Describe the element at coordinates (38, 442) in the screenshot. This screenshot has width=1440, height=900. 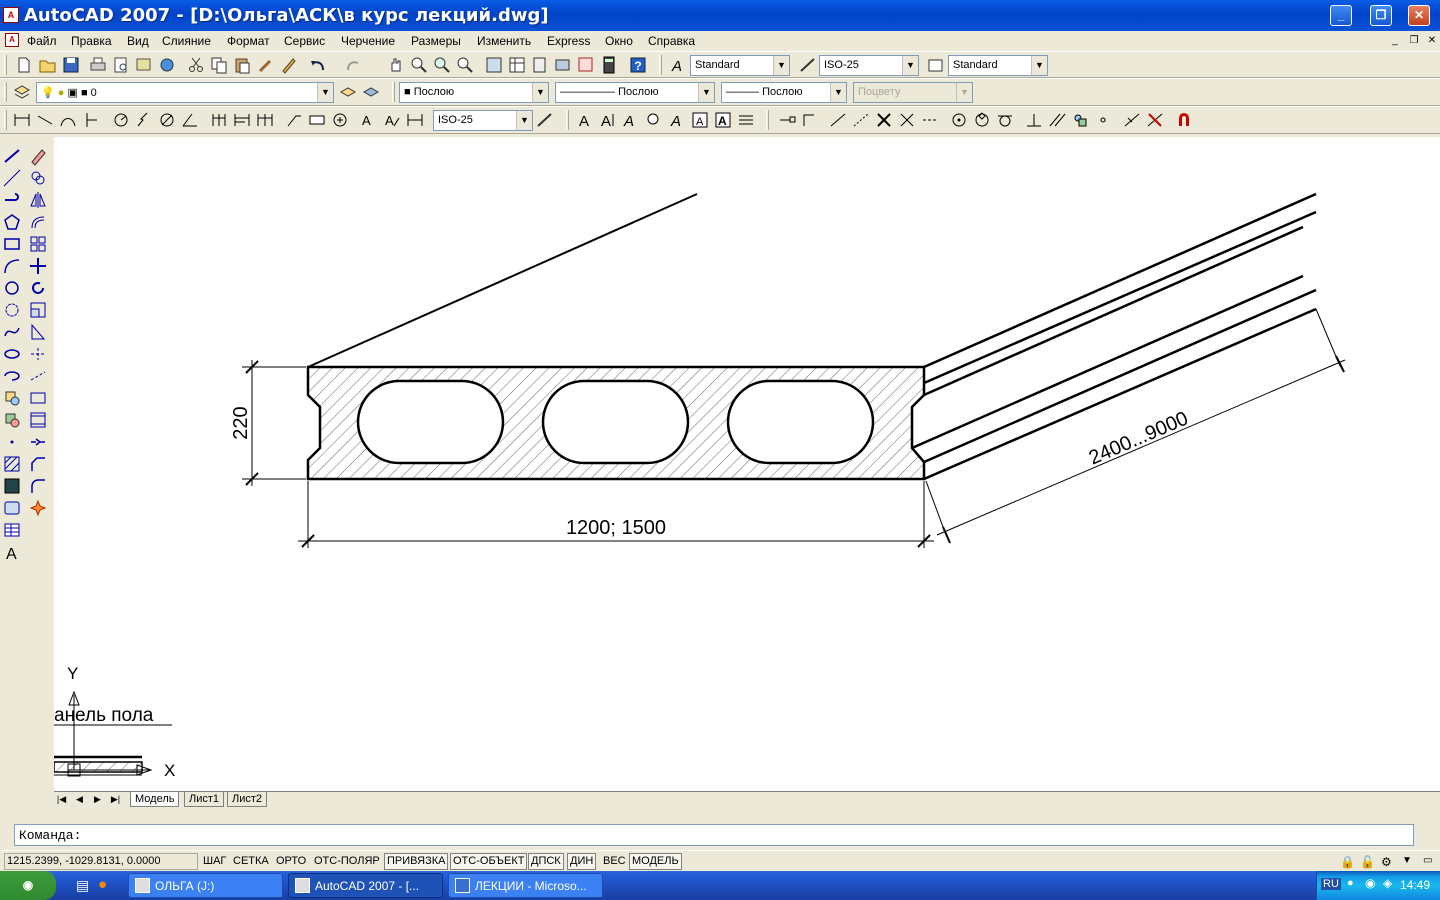
I see `join-icon` at that location.